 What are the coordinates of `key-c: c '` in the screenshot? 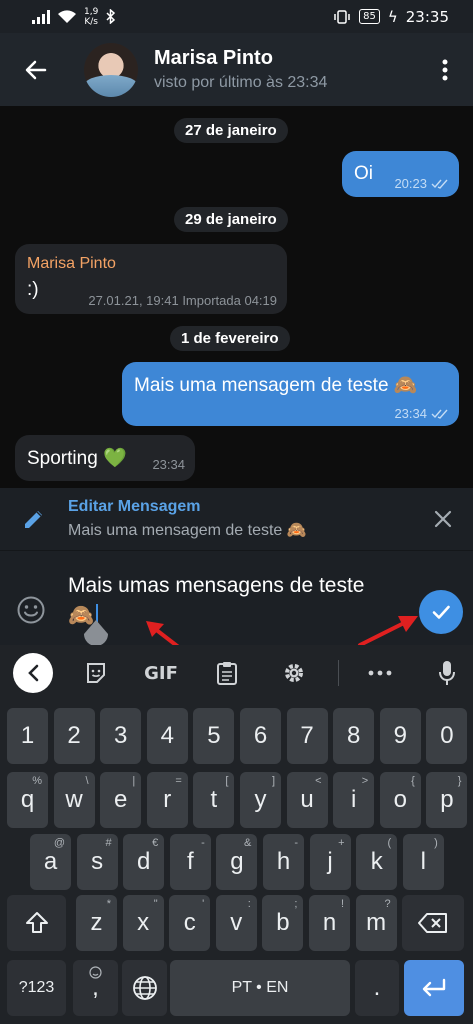 It's located at (190, 923).